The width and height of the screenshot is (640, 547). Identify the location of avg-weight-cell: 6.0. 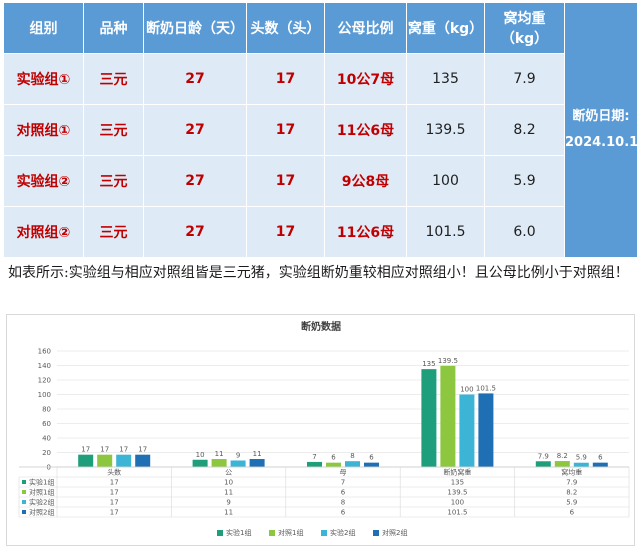
(524, 232).